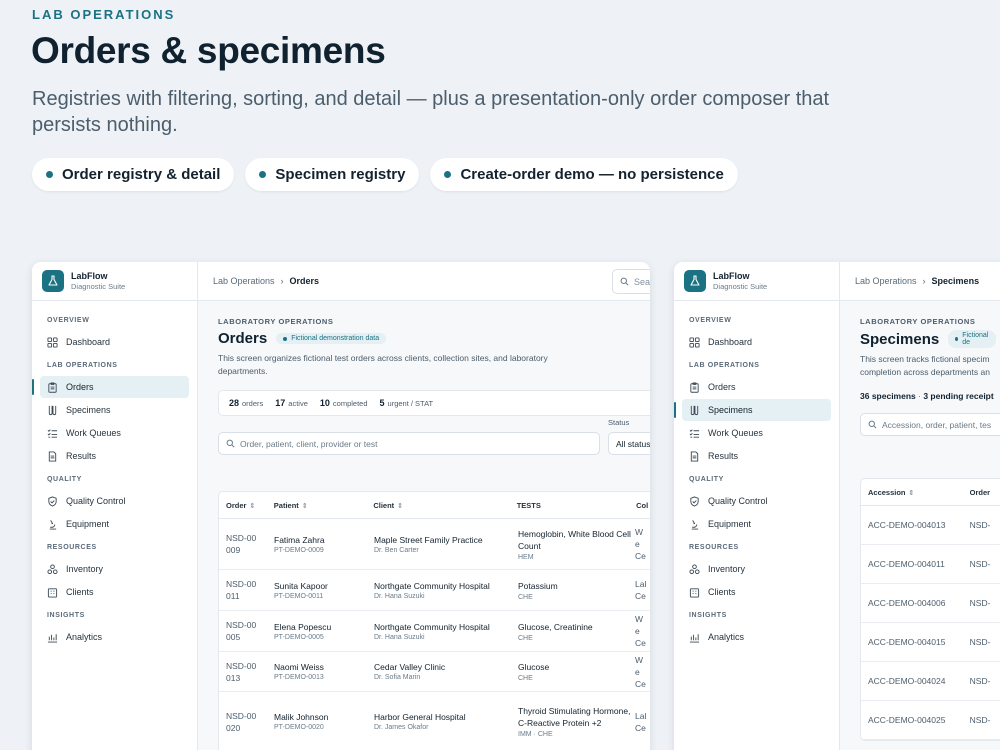 This screenshot has height=750, width=1000. Describe the element at coordinates (900, 339) in the screenshot. I see `page-title: Specimens` at that location.